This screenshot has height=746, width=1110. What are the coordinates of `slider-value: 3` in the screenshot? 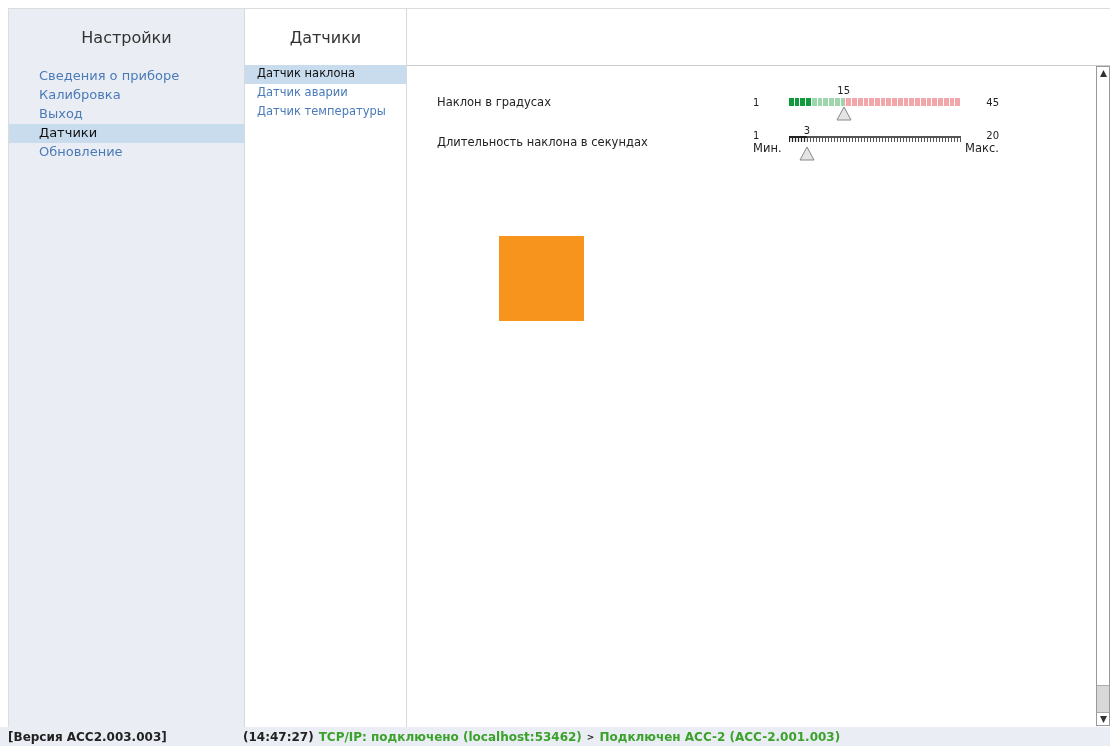 It's located at (807, 130).